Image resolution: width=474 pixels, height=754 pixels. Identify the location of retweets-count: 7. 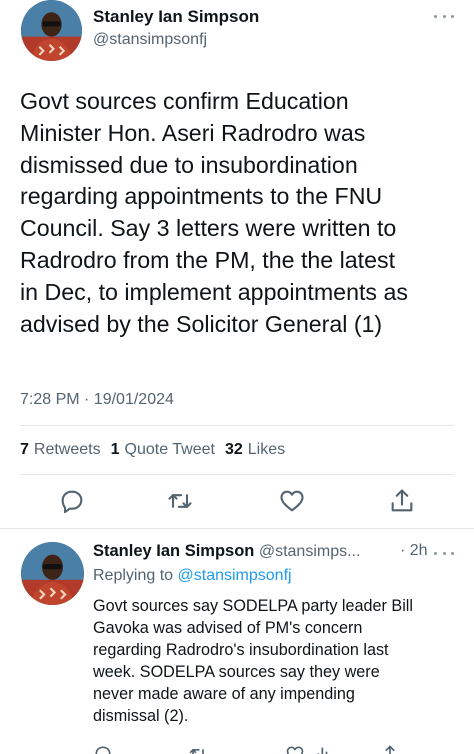
(24, 450).